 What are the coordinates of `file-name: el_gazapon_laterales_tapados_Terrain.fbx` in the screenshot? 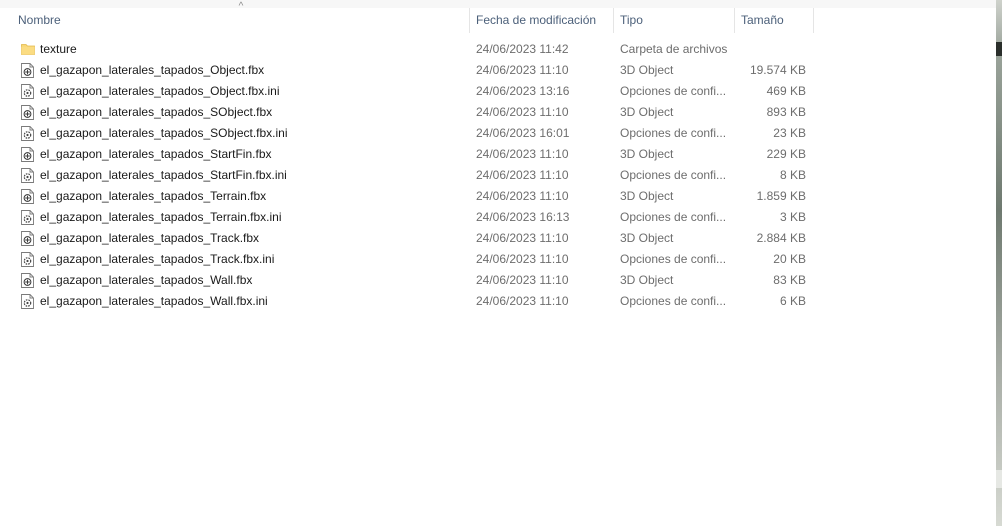 It's located at (153, 196).